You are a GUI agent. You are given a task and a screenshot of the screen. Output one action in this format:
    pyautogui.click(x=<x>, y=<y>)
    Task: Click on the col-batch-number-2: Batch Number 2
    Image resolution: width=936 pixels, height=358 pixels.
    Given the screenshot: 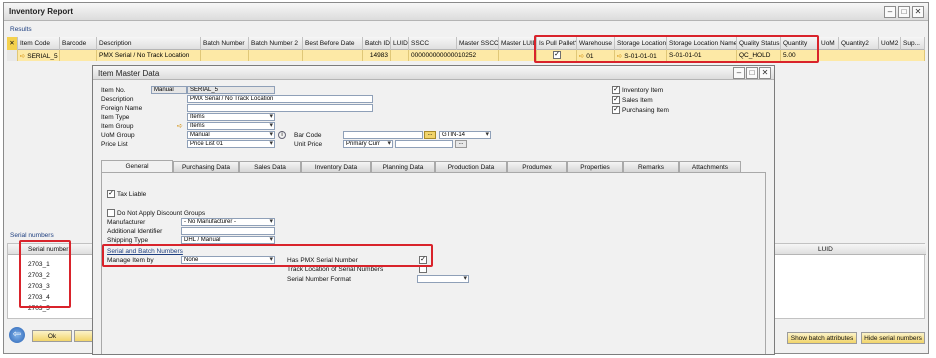 What is the action you would take?
    pyautogui.click(x=276, y=43)
    